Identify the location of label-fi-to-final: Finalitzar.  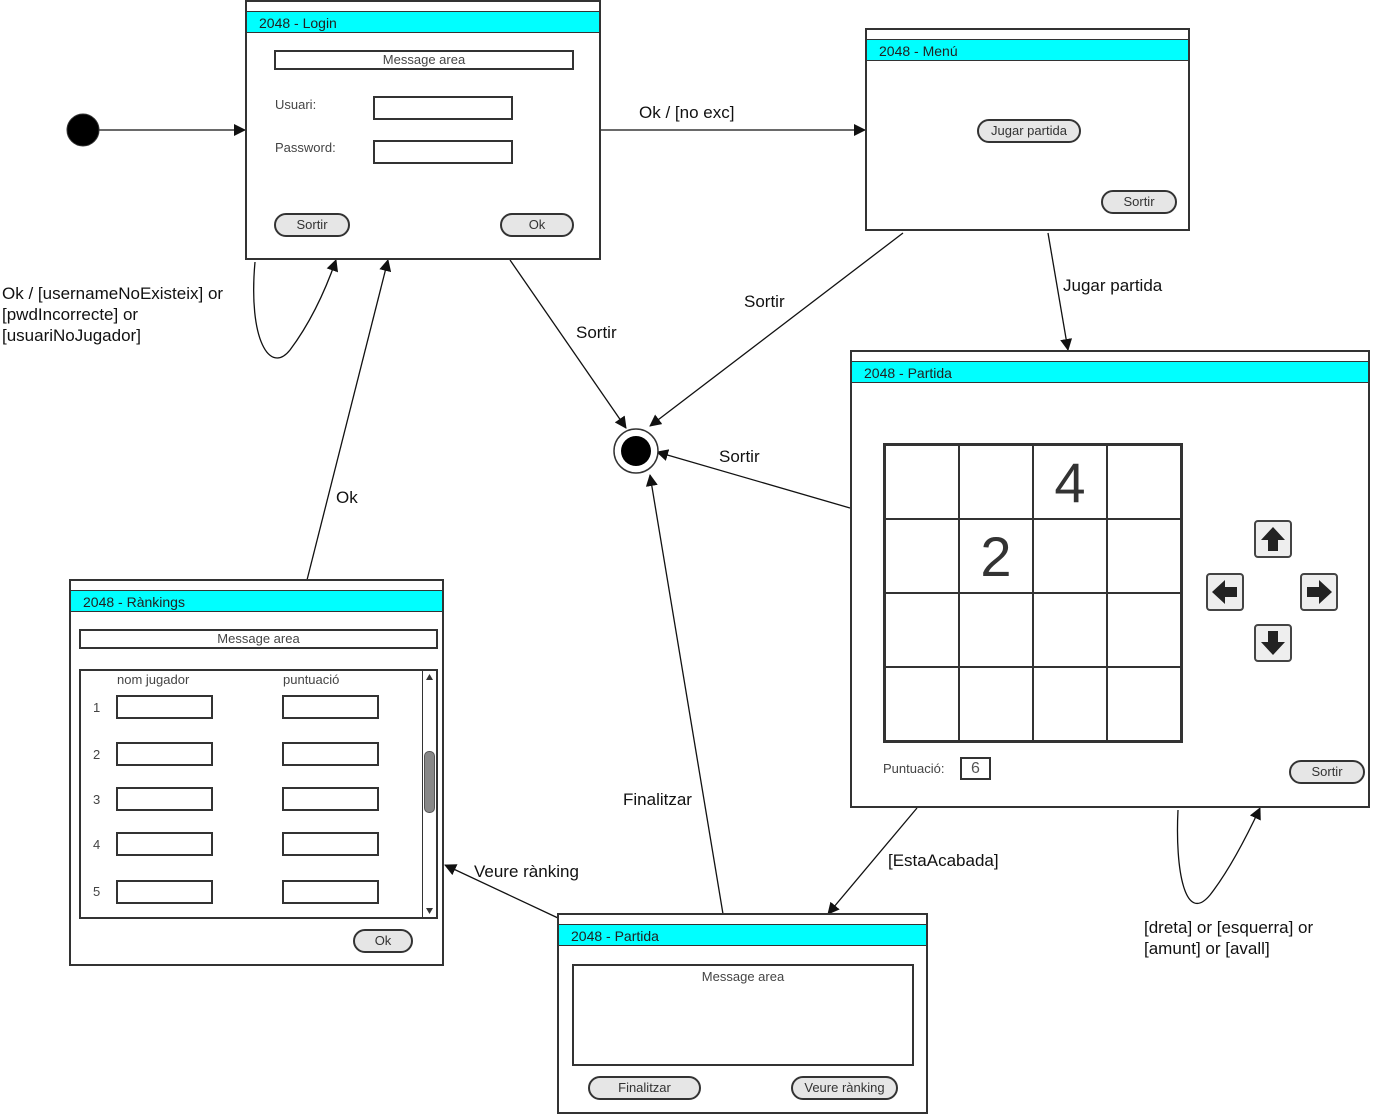
(657, 799).